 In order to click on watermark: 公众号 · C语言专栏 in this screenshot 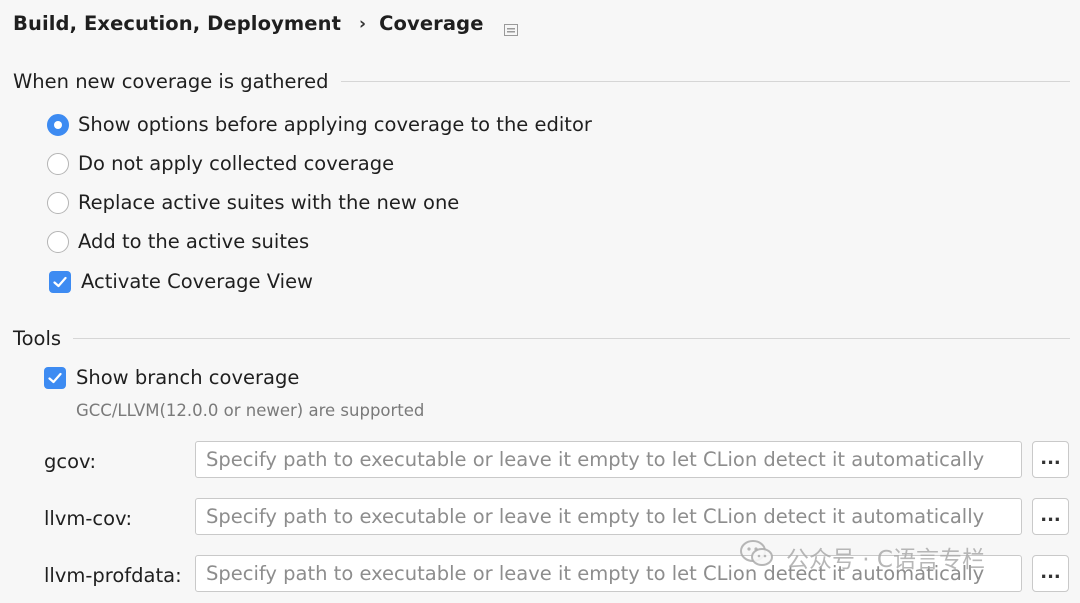, I will do `click(862, 557)`.